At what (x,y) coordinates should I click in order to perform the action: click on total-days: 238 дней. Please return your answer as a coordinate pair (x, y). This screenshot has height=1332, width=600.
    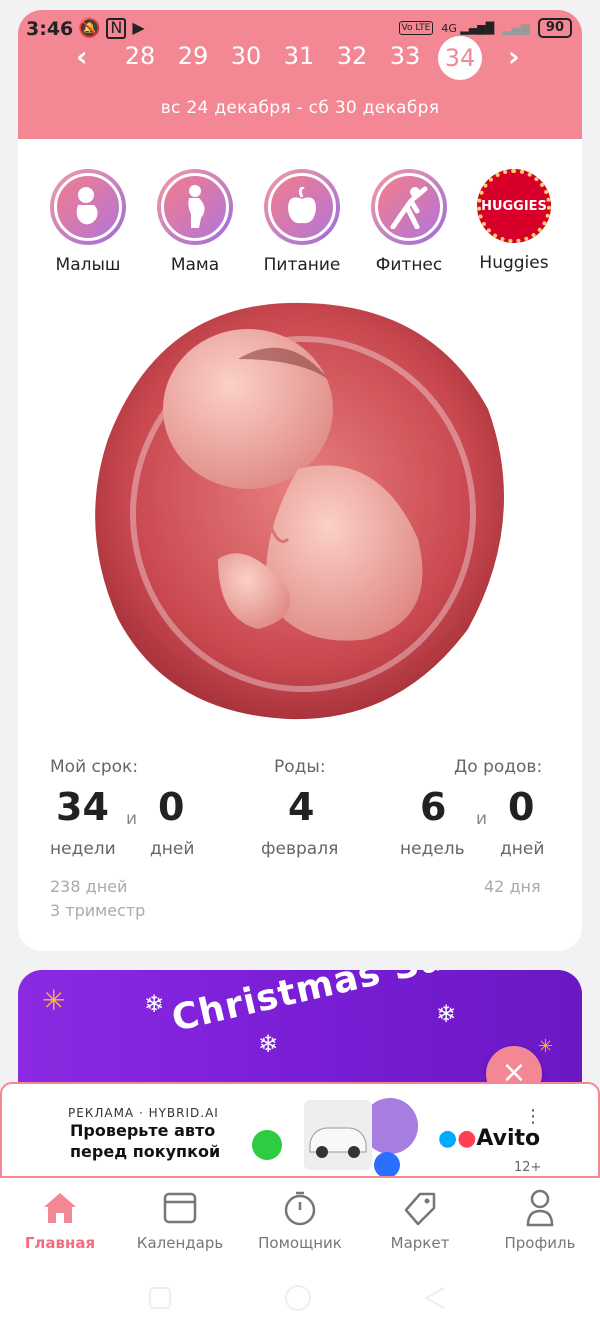
    Looking at the image, I should click on (89, 886).